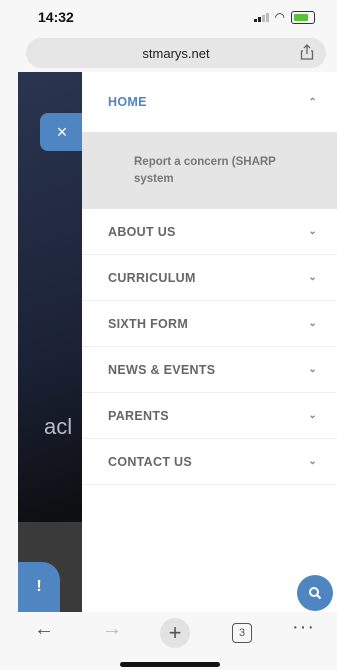 The height and width of the screenshot is (670, 337). What do you see at coordinates (261, 17) in the screenshot?
I see `signal-icon` at bounding box center [261, 17].